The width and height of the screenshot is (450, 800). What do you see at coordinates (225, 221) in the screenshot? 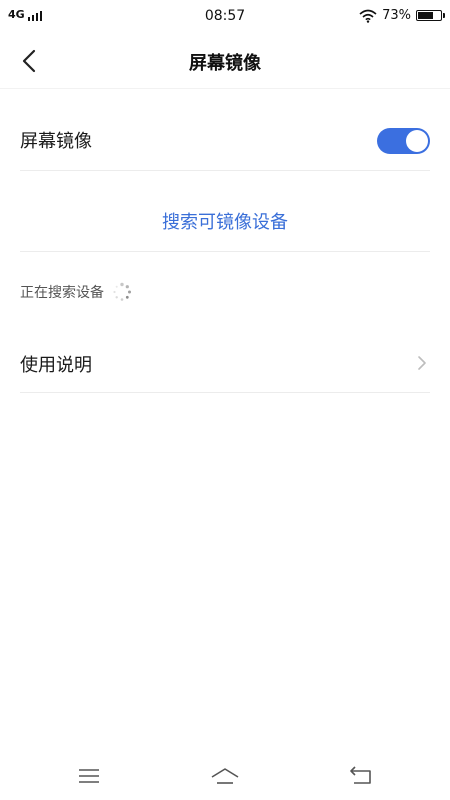
I see `search-devices-button: 搜索可镜像设备` at bounding box center [225, 221].